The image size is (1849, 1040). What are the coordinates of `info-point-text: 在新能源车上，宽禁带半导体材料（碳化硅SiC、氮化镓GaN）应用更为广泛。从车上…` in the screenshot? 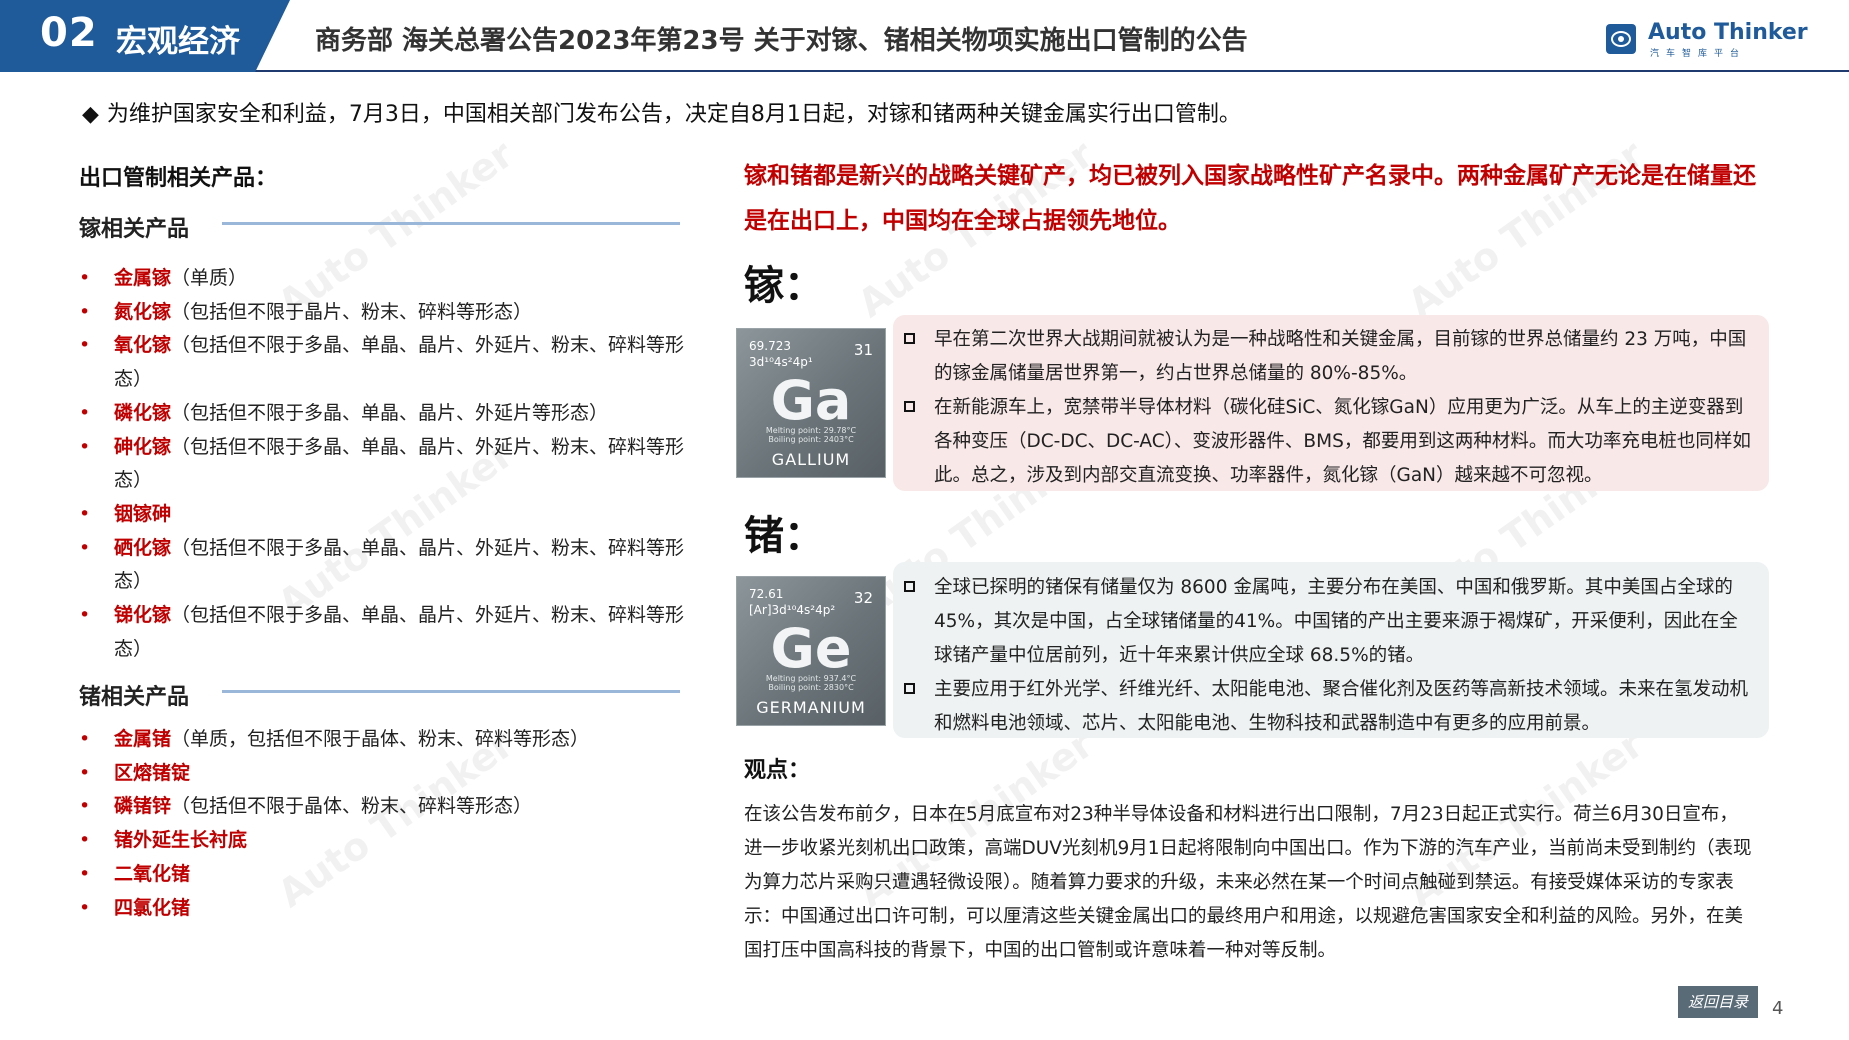 It's located at (1342, 441).